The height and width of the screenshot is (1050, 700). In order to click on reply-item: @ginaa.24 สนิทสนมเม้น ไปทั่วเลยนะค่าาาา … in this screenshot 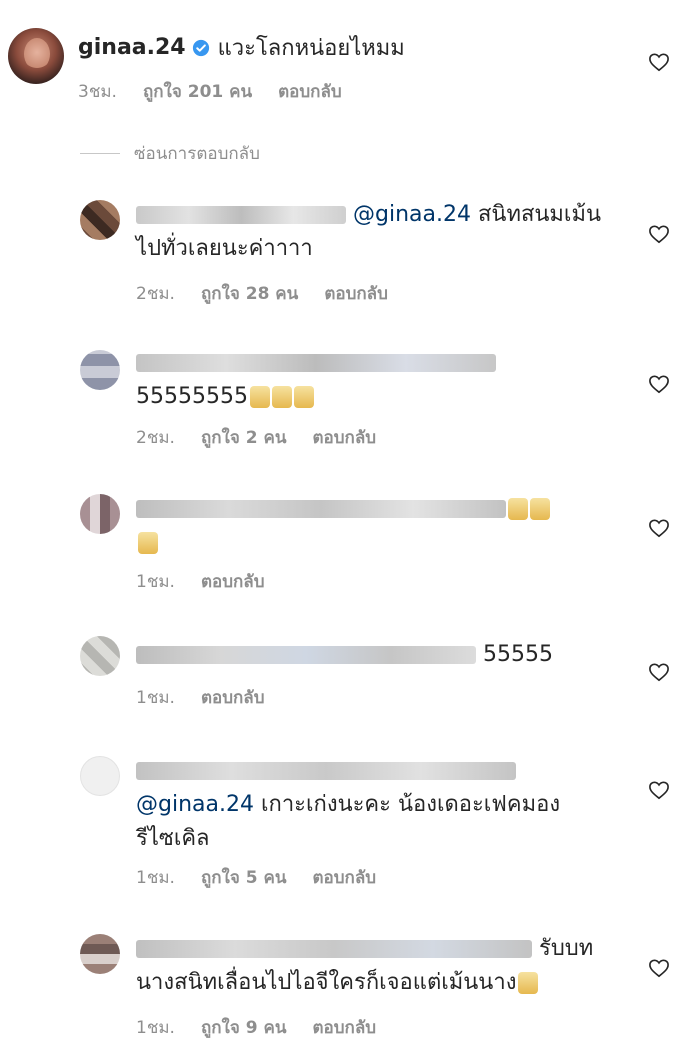, I will do `click(350, 251)`.